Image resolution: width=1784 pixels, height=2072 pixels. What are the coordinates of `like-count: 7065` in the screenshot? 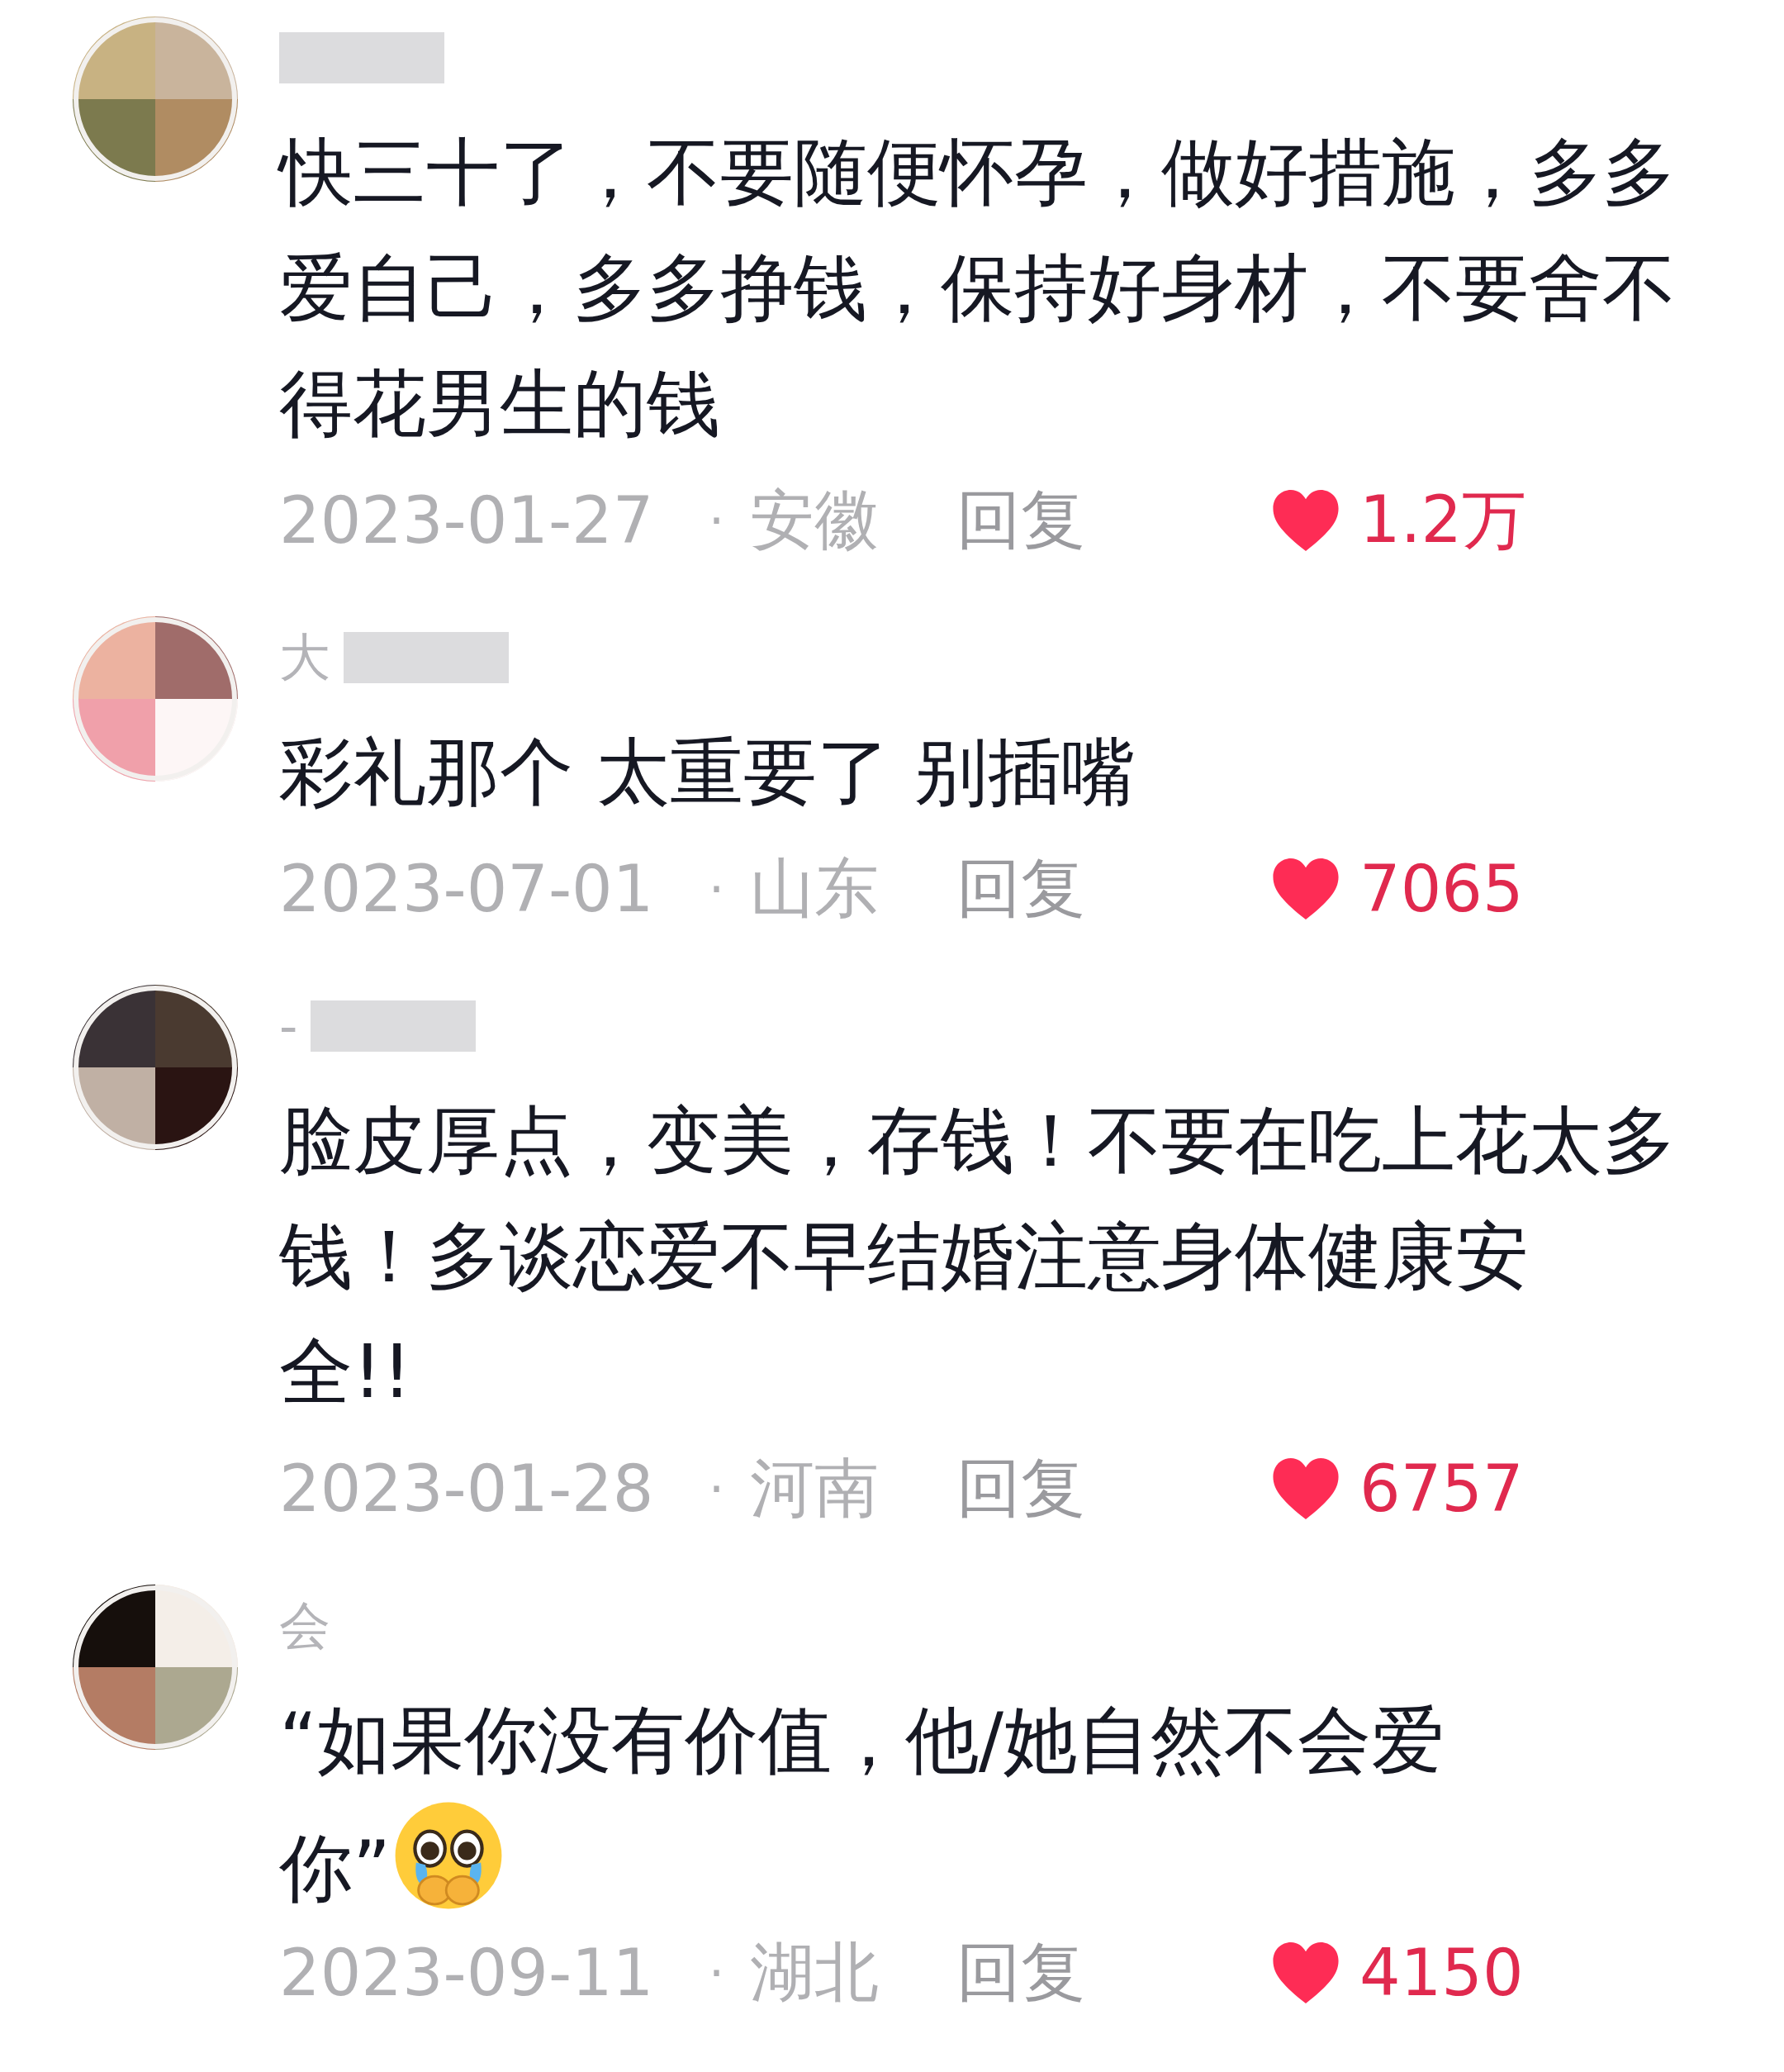 It's located at (1441, 889).